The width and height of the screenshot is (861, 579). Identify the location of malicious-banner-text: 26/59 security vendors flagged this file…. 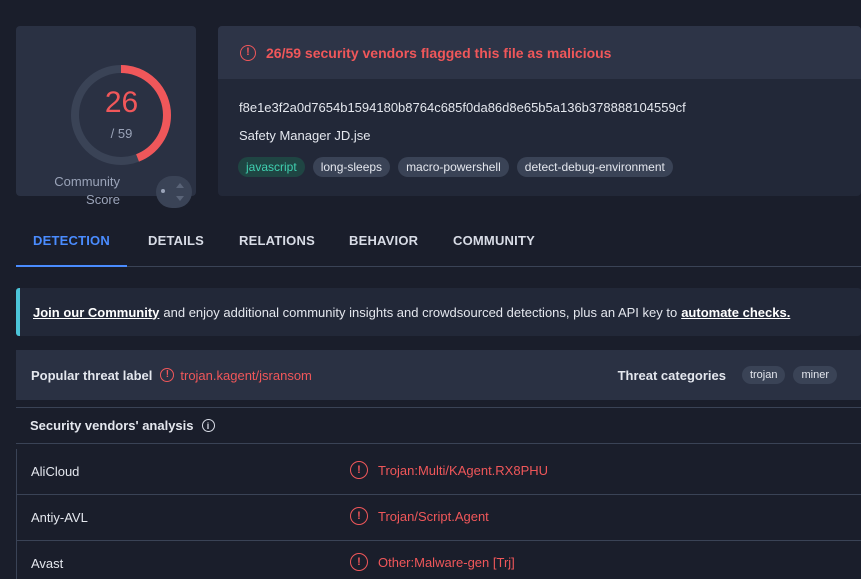
(439, 52).